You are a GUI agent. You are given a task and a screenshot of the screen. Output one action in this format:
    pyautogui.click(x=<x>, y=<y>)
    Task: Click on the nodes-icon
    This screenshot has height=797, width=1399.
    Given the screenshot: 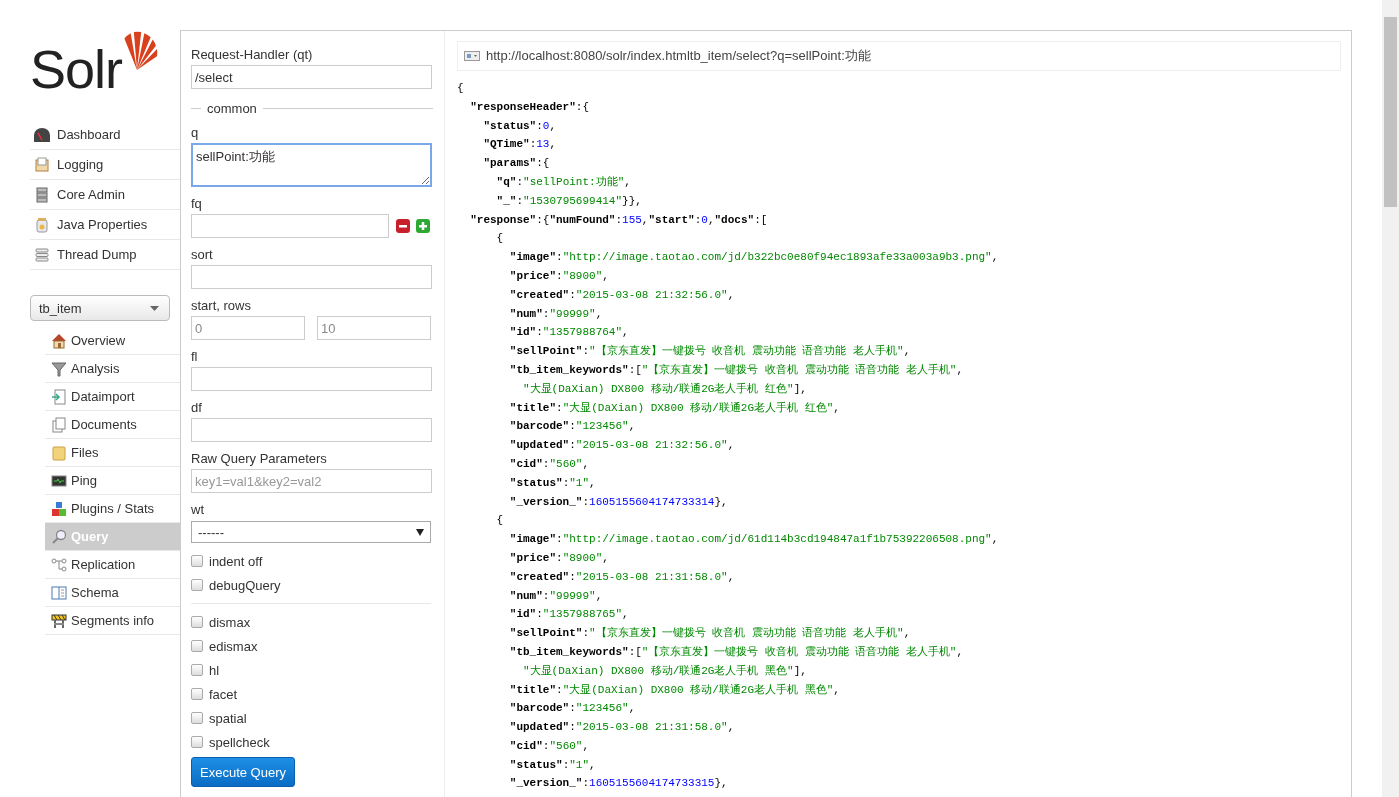 What is the action you would take?
    pyautogui.click(x=59, y=564)
    